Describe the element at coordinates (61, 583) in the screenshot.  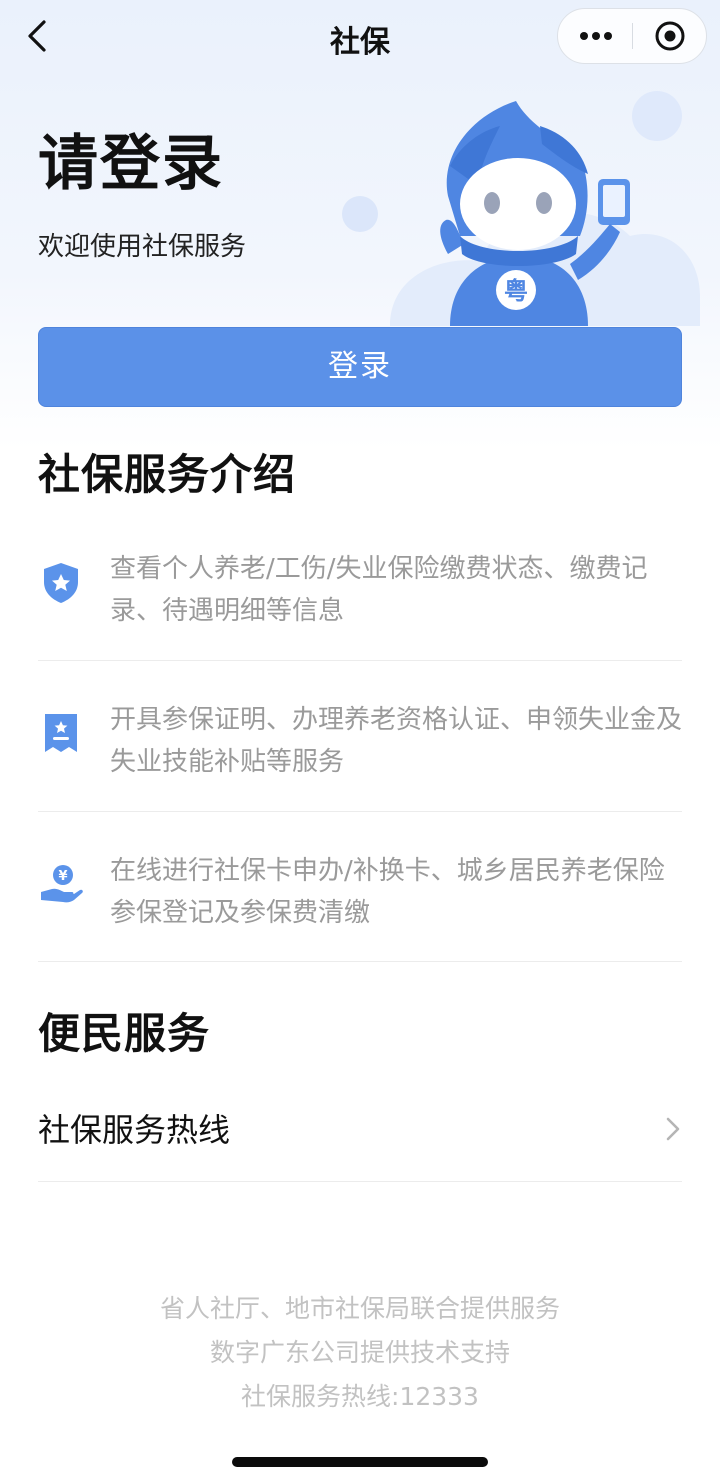
I see `shield-star-icon` at that location.